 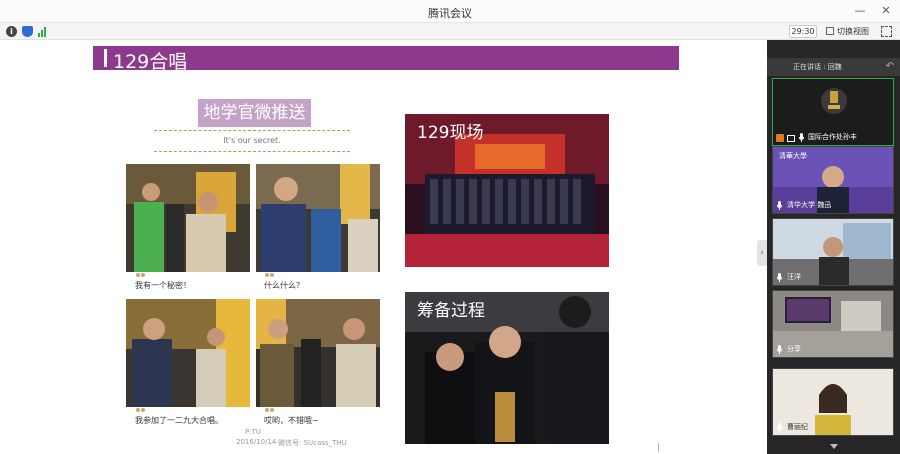 I want to click on video-tile-2: 清華大學 清华大学 魏迅, so click(x=833, y=180).